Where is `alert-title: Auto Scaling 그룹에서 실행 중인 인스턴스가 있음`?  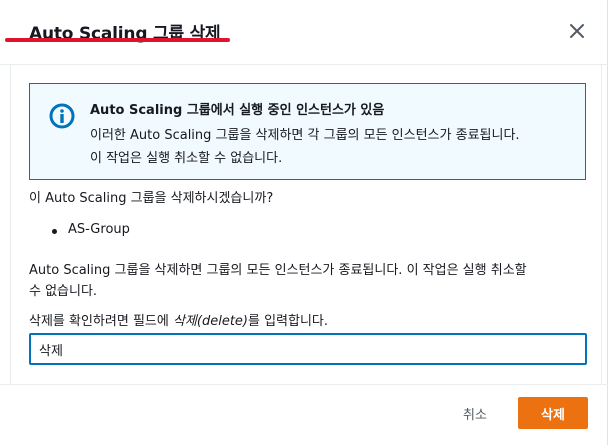 alert-title: Auto Scaling 그룹에서 실행 중인 인스턴스가 있음 is located at coordinates (237, 110).